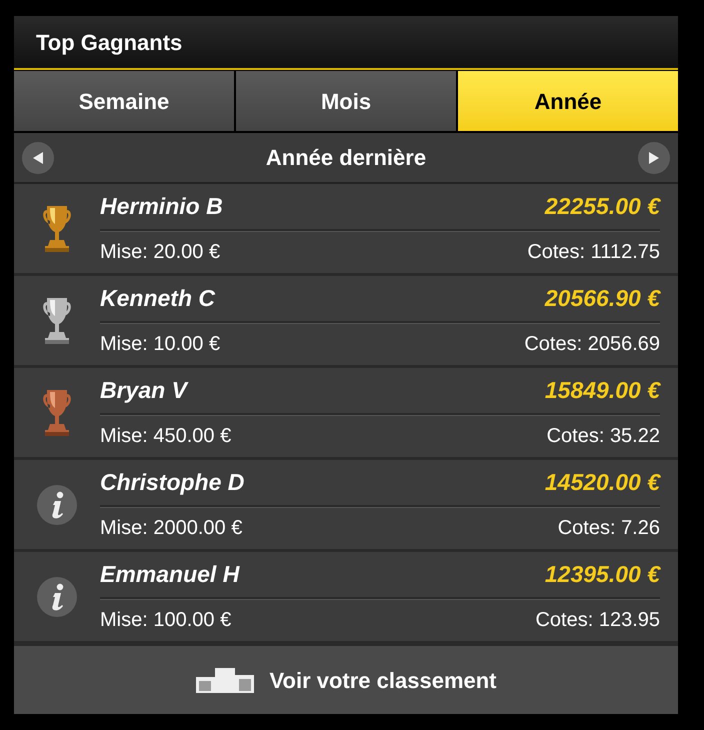 The height and width of the screenshot is (730, 704). What do you see at coordinates (609, 528) in the screenshot?
I see `odds-text: Cotes: 7.26` at bounding box center [609, 528].